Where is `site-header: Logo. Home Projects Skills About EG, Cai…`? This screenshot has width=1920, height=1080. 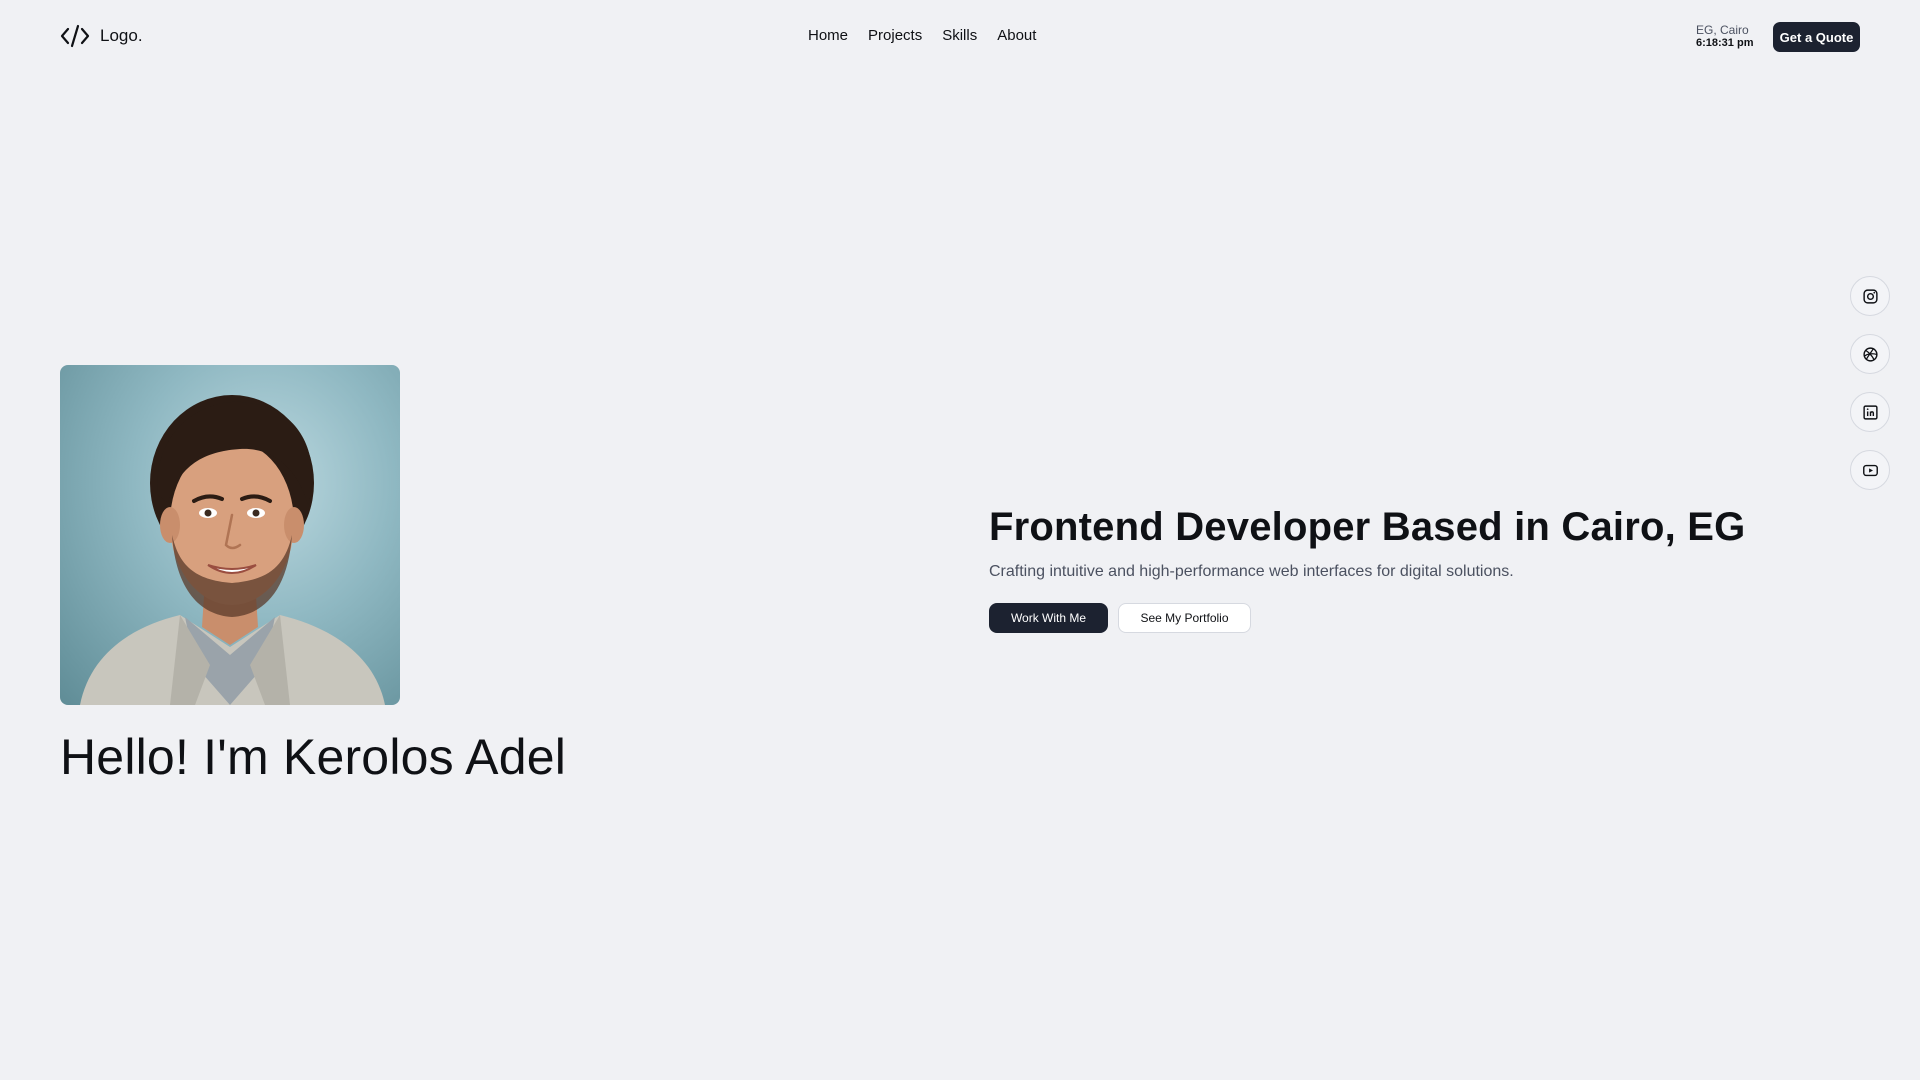
site-header: Logo. Home Projects Skills About EG, Cai… is located at coordinates (960, 37).